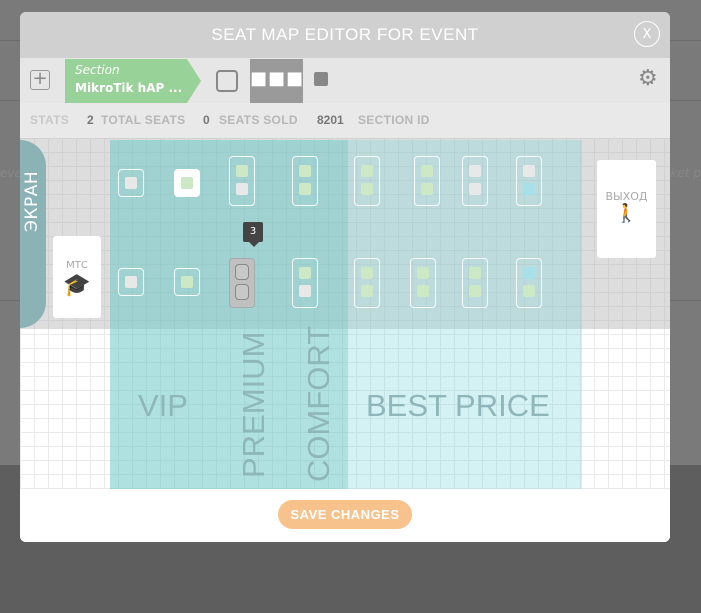 The height and width of the screenshot is (613, 701). Describe the element at coordinates (458, 405) in the screenshot. I see `zone-label-best-price: BEST PRICE` at that location.